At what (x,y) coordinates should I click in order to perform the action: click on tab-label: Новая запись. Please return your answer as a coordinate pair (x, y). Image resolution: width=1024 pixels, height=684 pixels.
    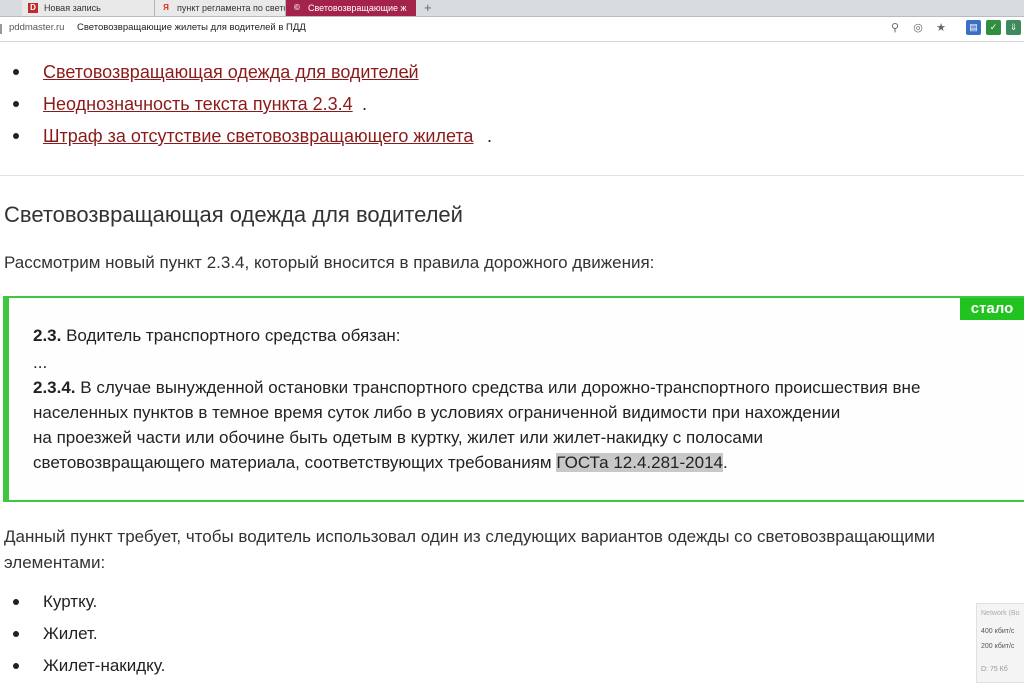
    Looking at the image, I should click on (72, 8).